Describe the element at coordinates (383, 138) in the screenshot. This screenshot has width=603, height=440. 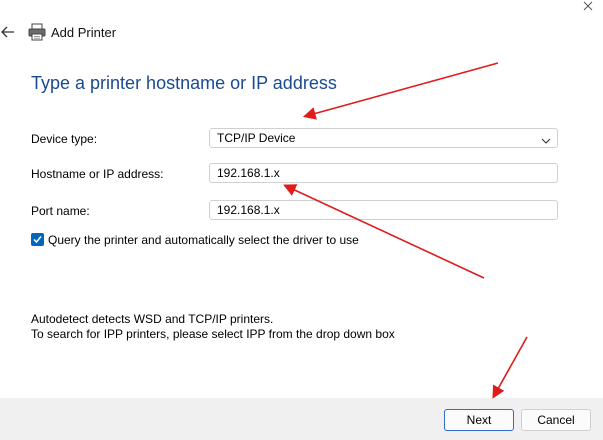
I see `device-type-select: TCP/IP Device` at that location.